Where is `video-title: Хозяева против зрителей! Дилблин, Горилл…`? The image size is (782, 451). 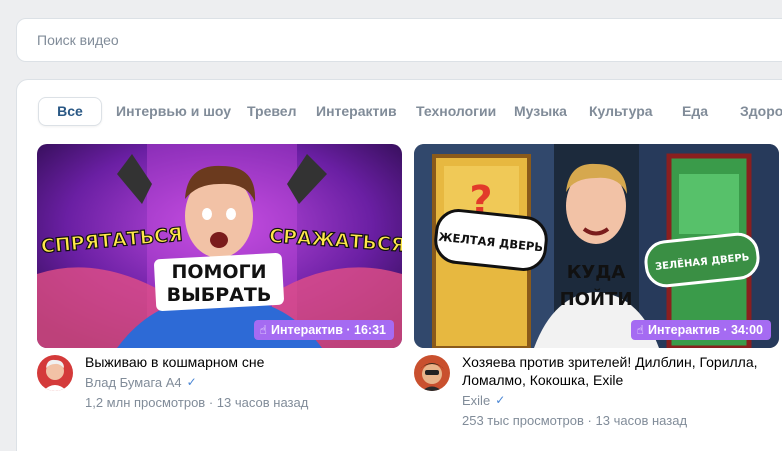 video-title: Хозяева против зрителей! Дилблин, Горилл… is located at coordinates (617, 371).